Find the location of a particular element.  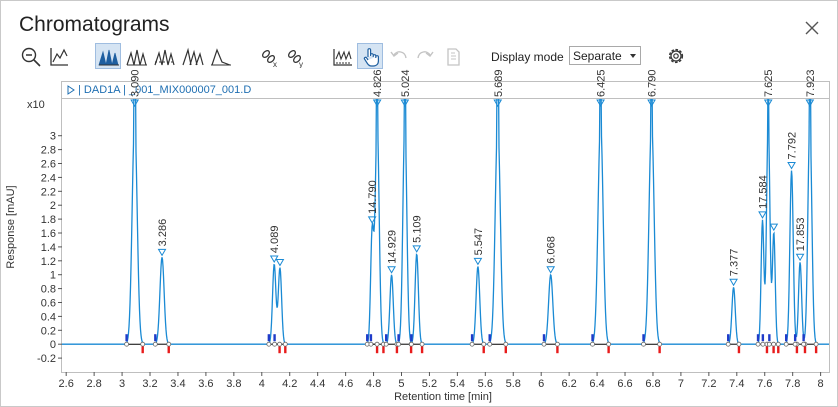

peak-rt-label: 14.929 is located at coordinates (393, 247).